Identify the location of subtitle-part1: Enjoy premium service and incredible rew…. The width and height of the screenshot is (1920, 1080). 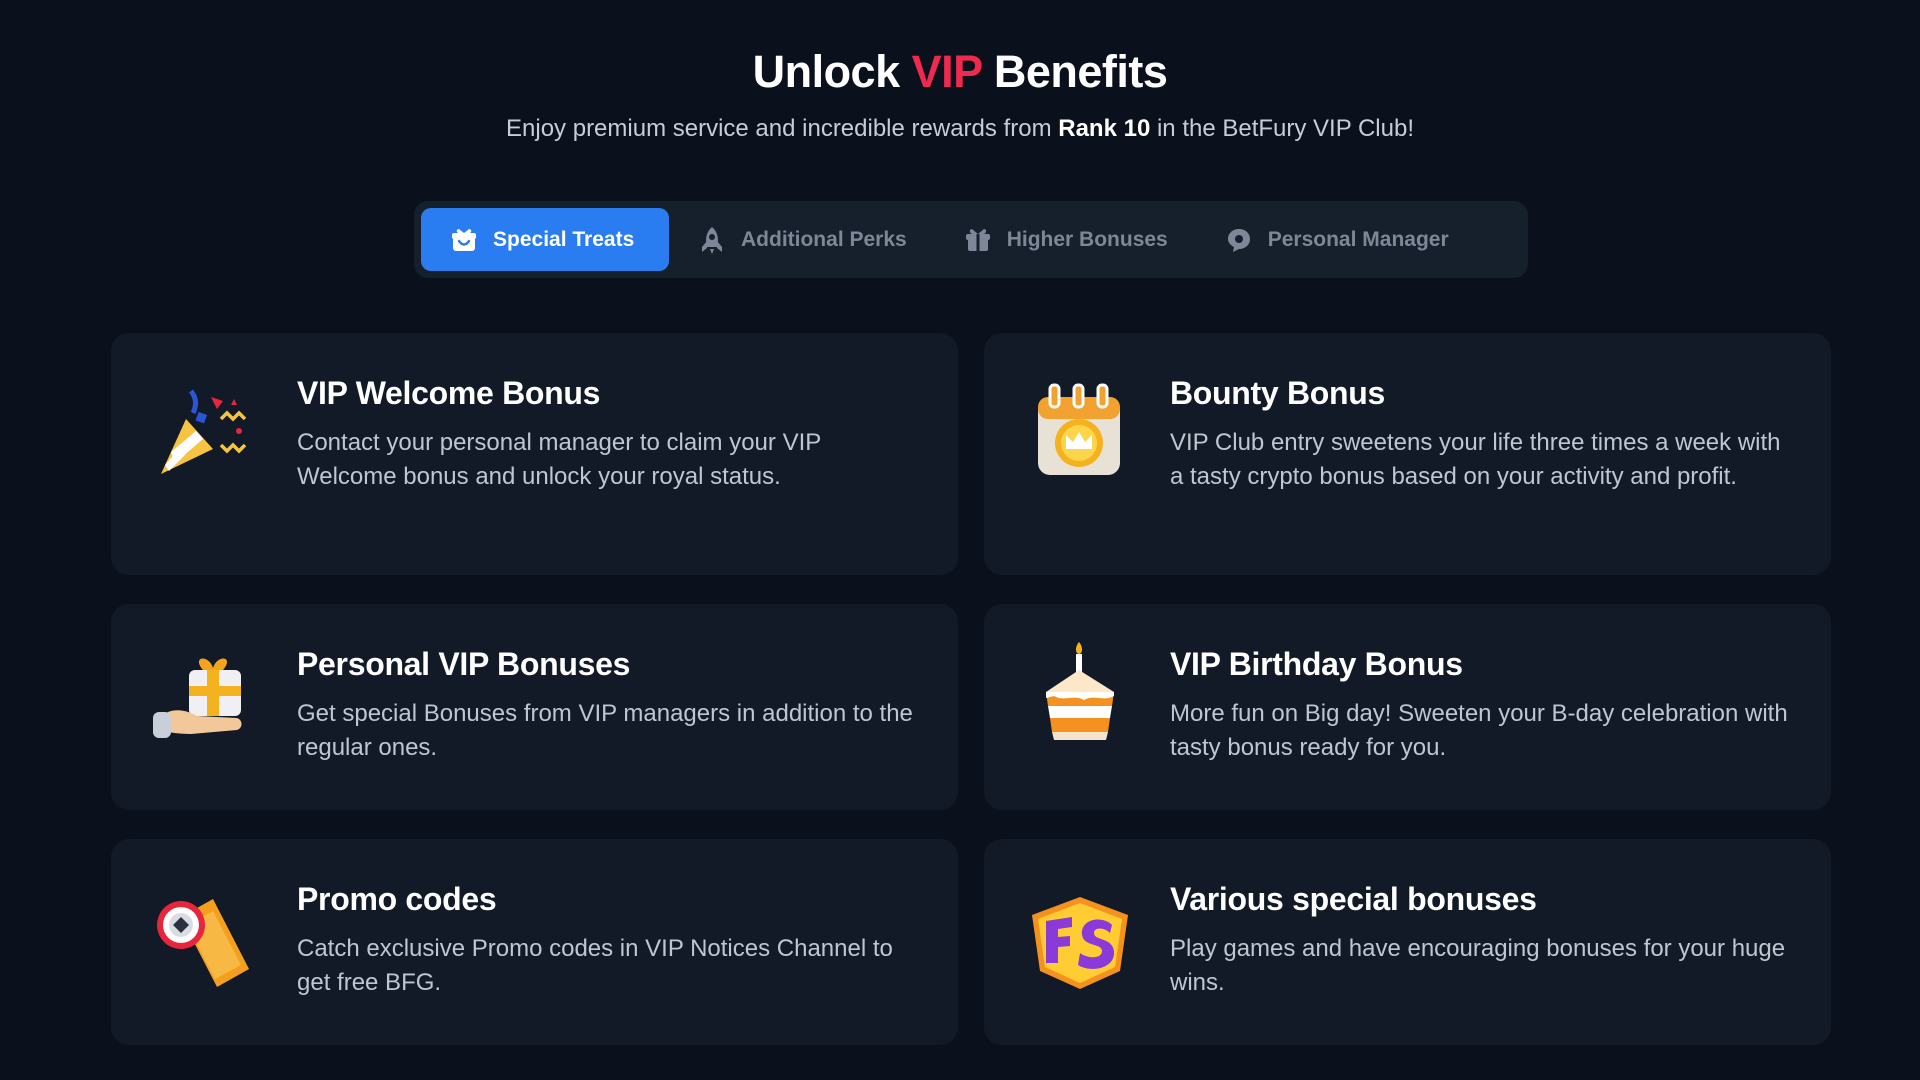
(779, 128).